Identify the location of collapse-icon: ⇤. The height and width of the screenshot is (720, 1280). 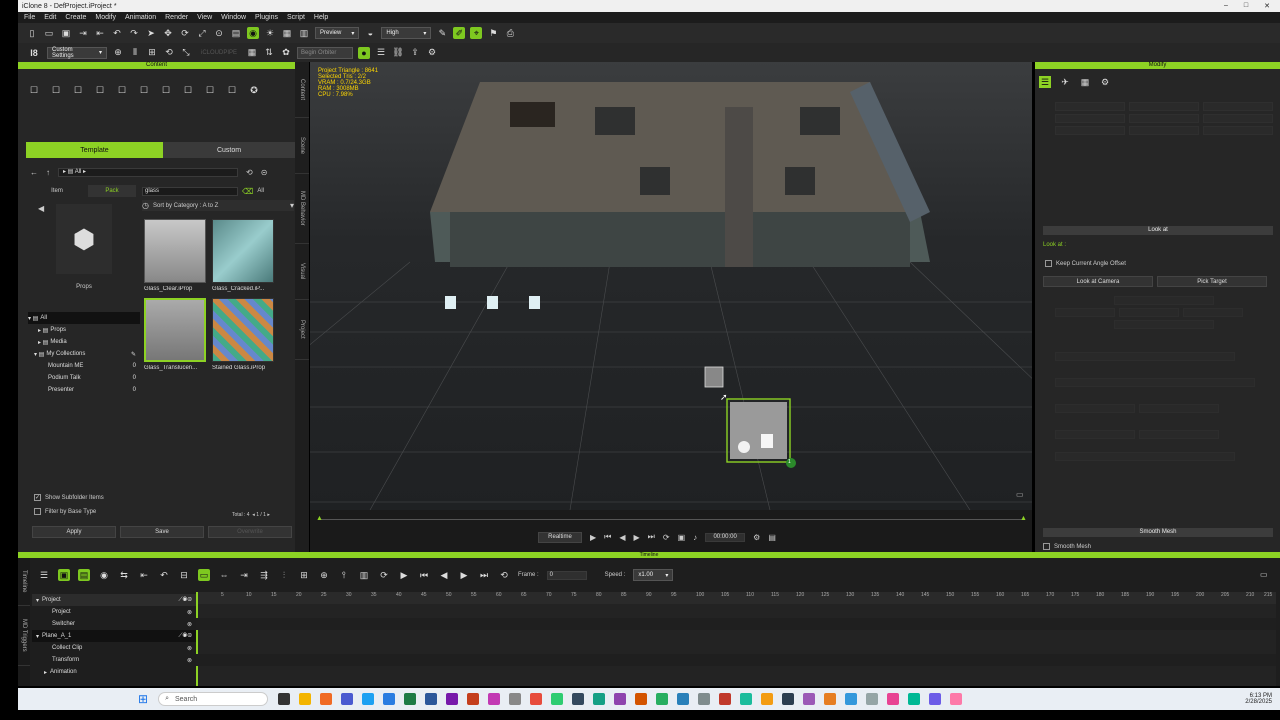
(144, 575).